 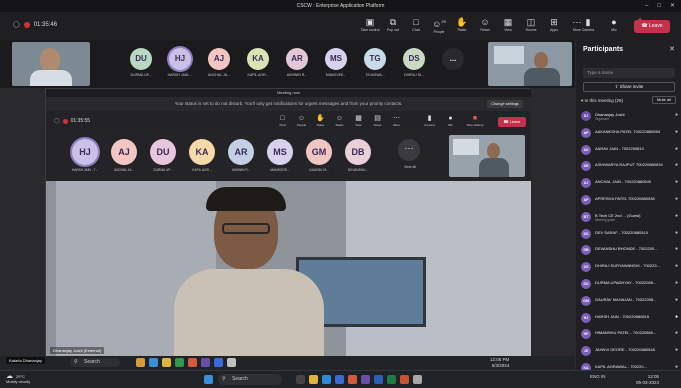 I want to click on taskbar-search-box: ⚲ Search, so click(x=250, y=379).